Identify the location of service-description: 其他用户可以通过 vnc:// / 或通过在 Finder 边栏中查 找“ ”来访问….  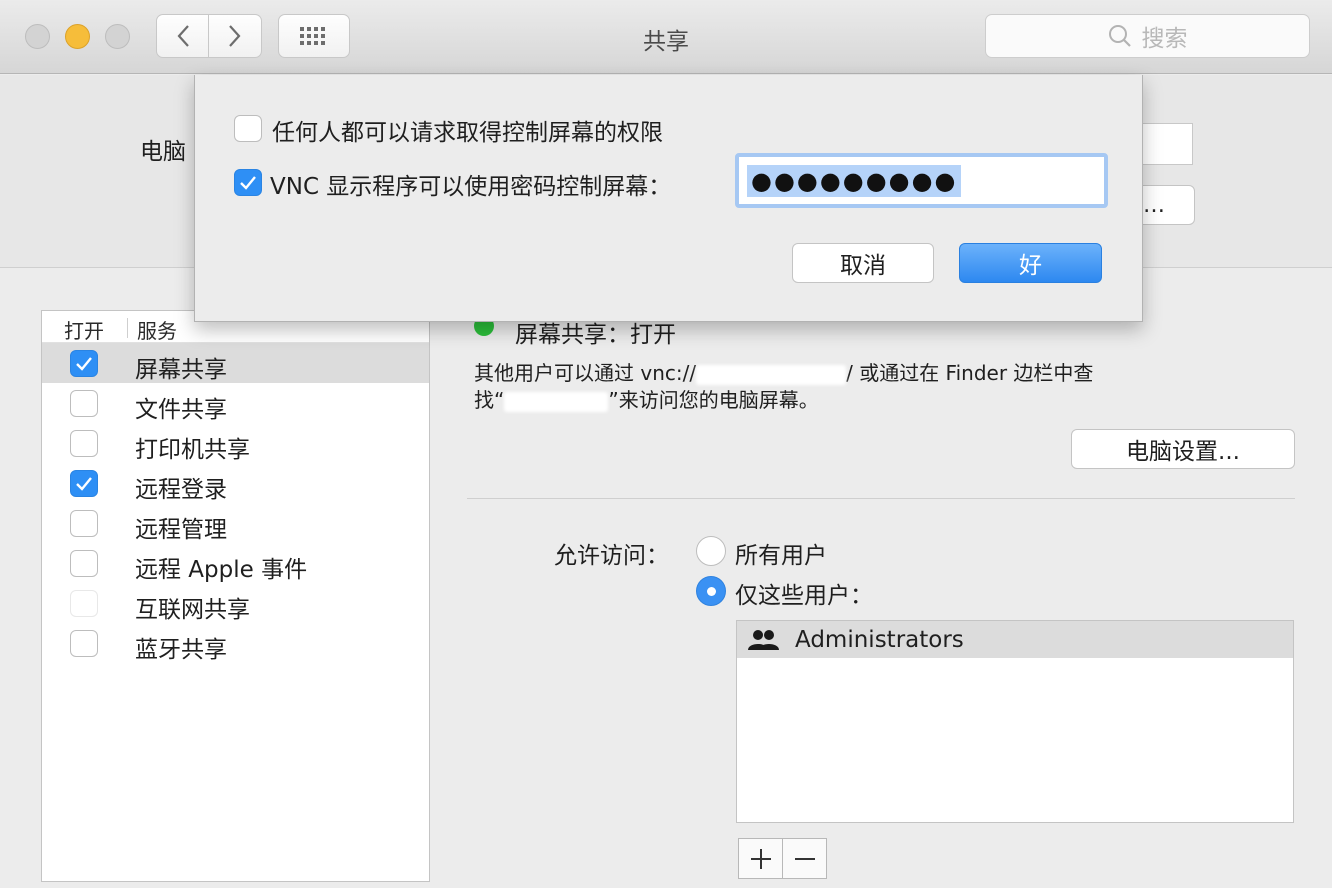
(814, 387).